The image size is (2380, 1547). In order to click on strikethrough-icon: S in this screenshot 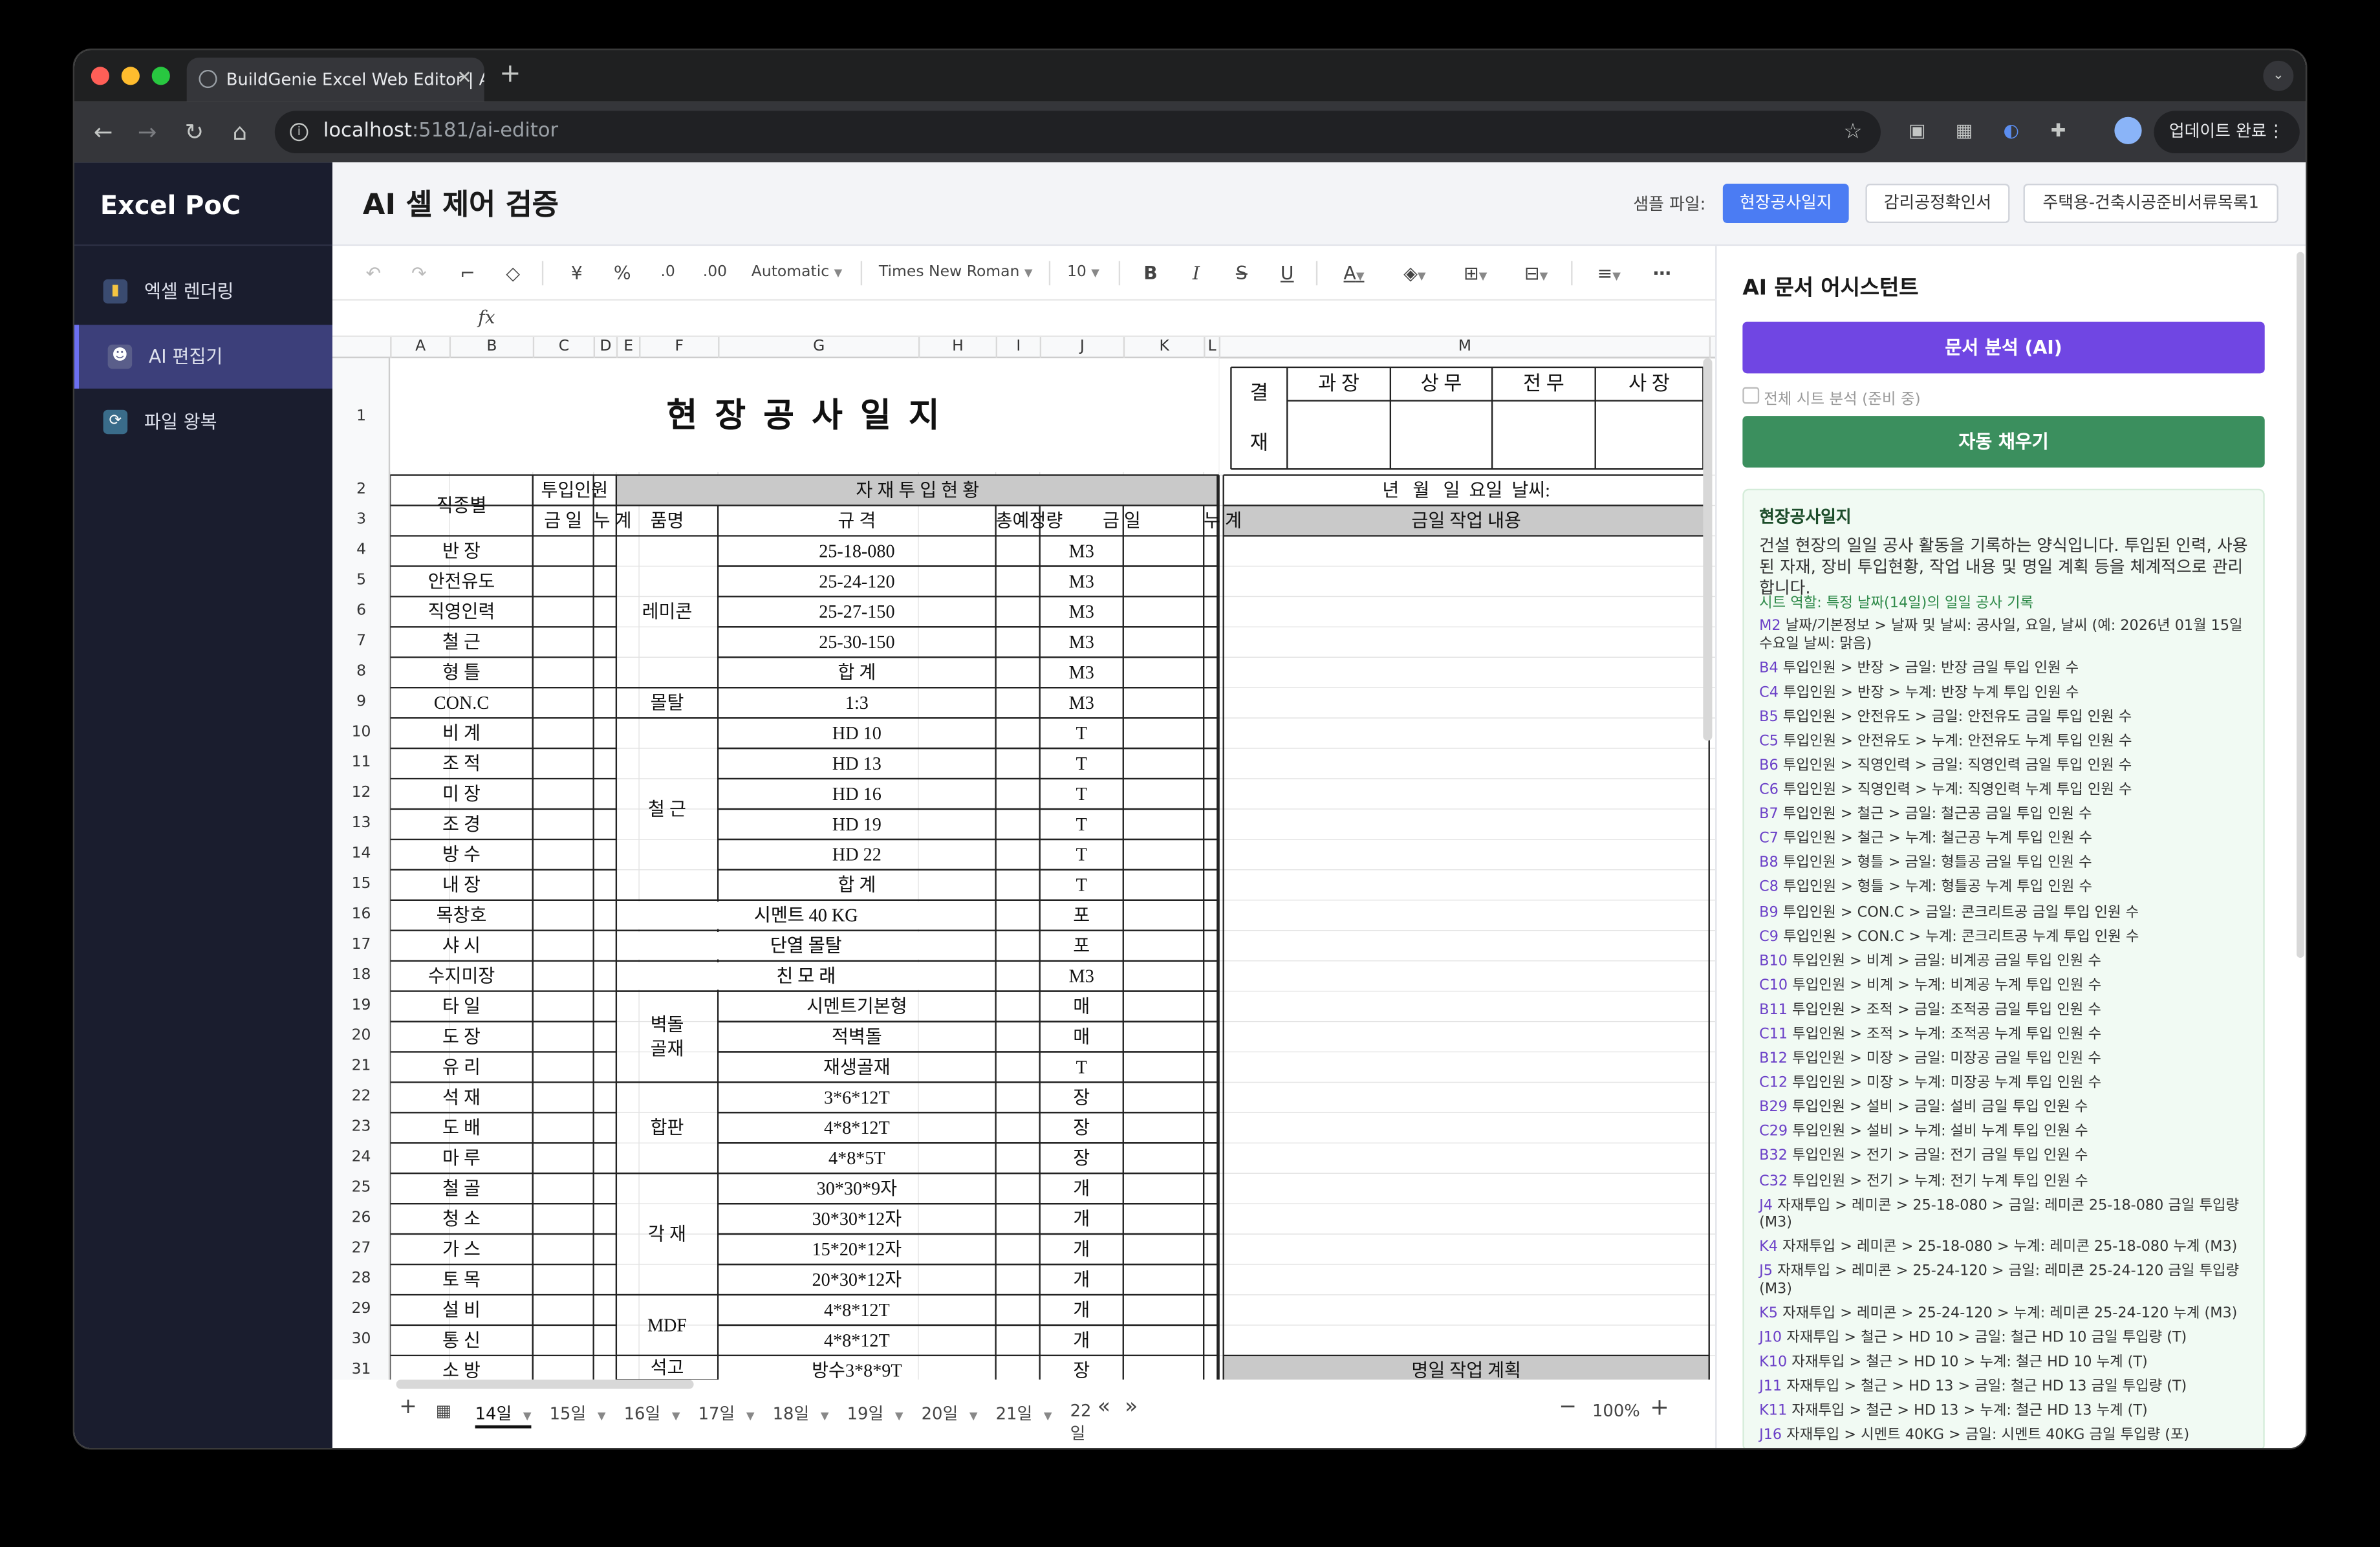, I will do `click(1241, 273)`.